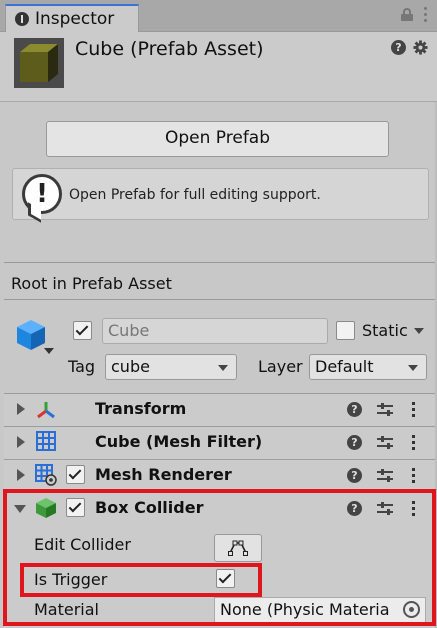 This screenshot has height=628, width=437. I want to click on component-header-transform, so click(219, 409).